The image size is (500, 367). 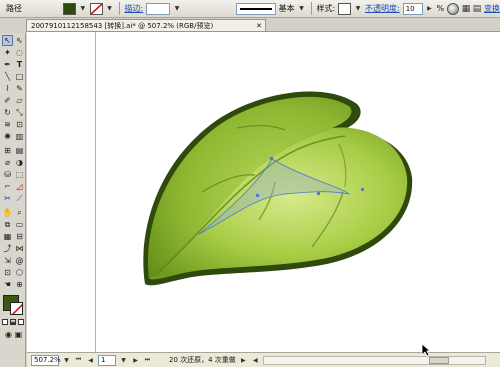 What do you see at coordinates (19, 272) in the screenshot?
I see `shape-builder-tool-icon: ⬡` at bounding box center [19, 272].